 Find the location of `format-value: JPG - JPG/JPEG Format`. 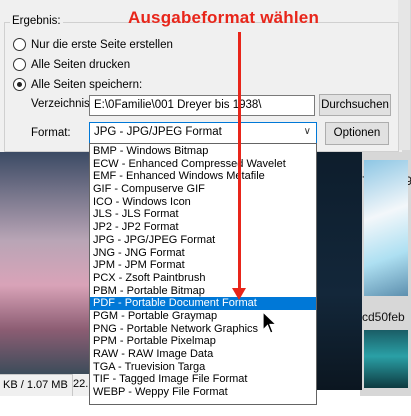

format-value: JPG - JPG/JPEG Format is located at coordinates (158, 132).